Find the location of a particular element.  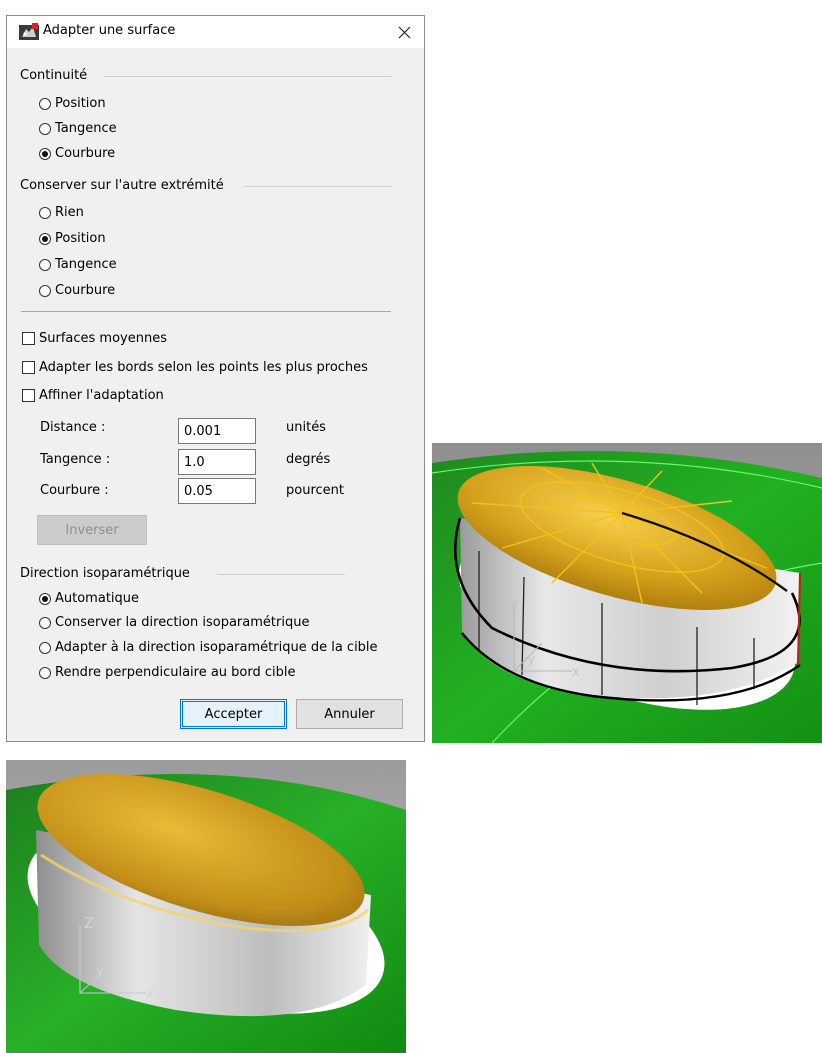

checkbox-average-surfaces: Surfaces moyennes is located at coordinates (94, 338).